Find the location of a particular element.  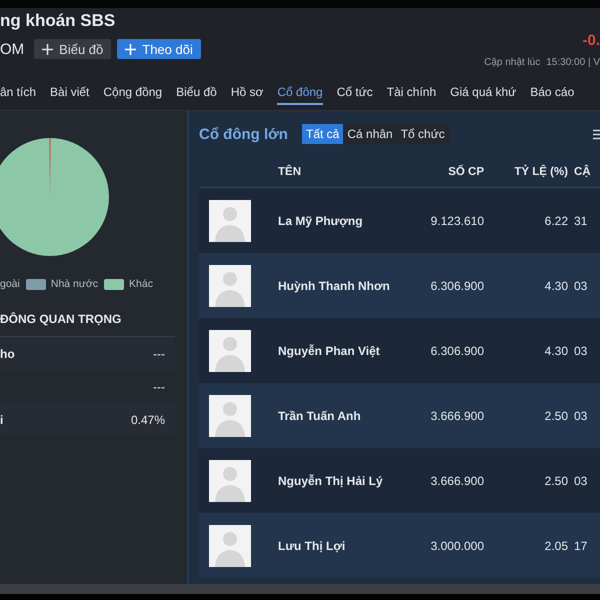

price-change: -0. is located at coordinates (591, 40).